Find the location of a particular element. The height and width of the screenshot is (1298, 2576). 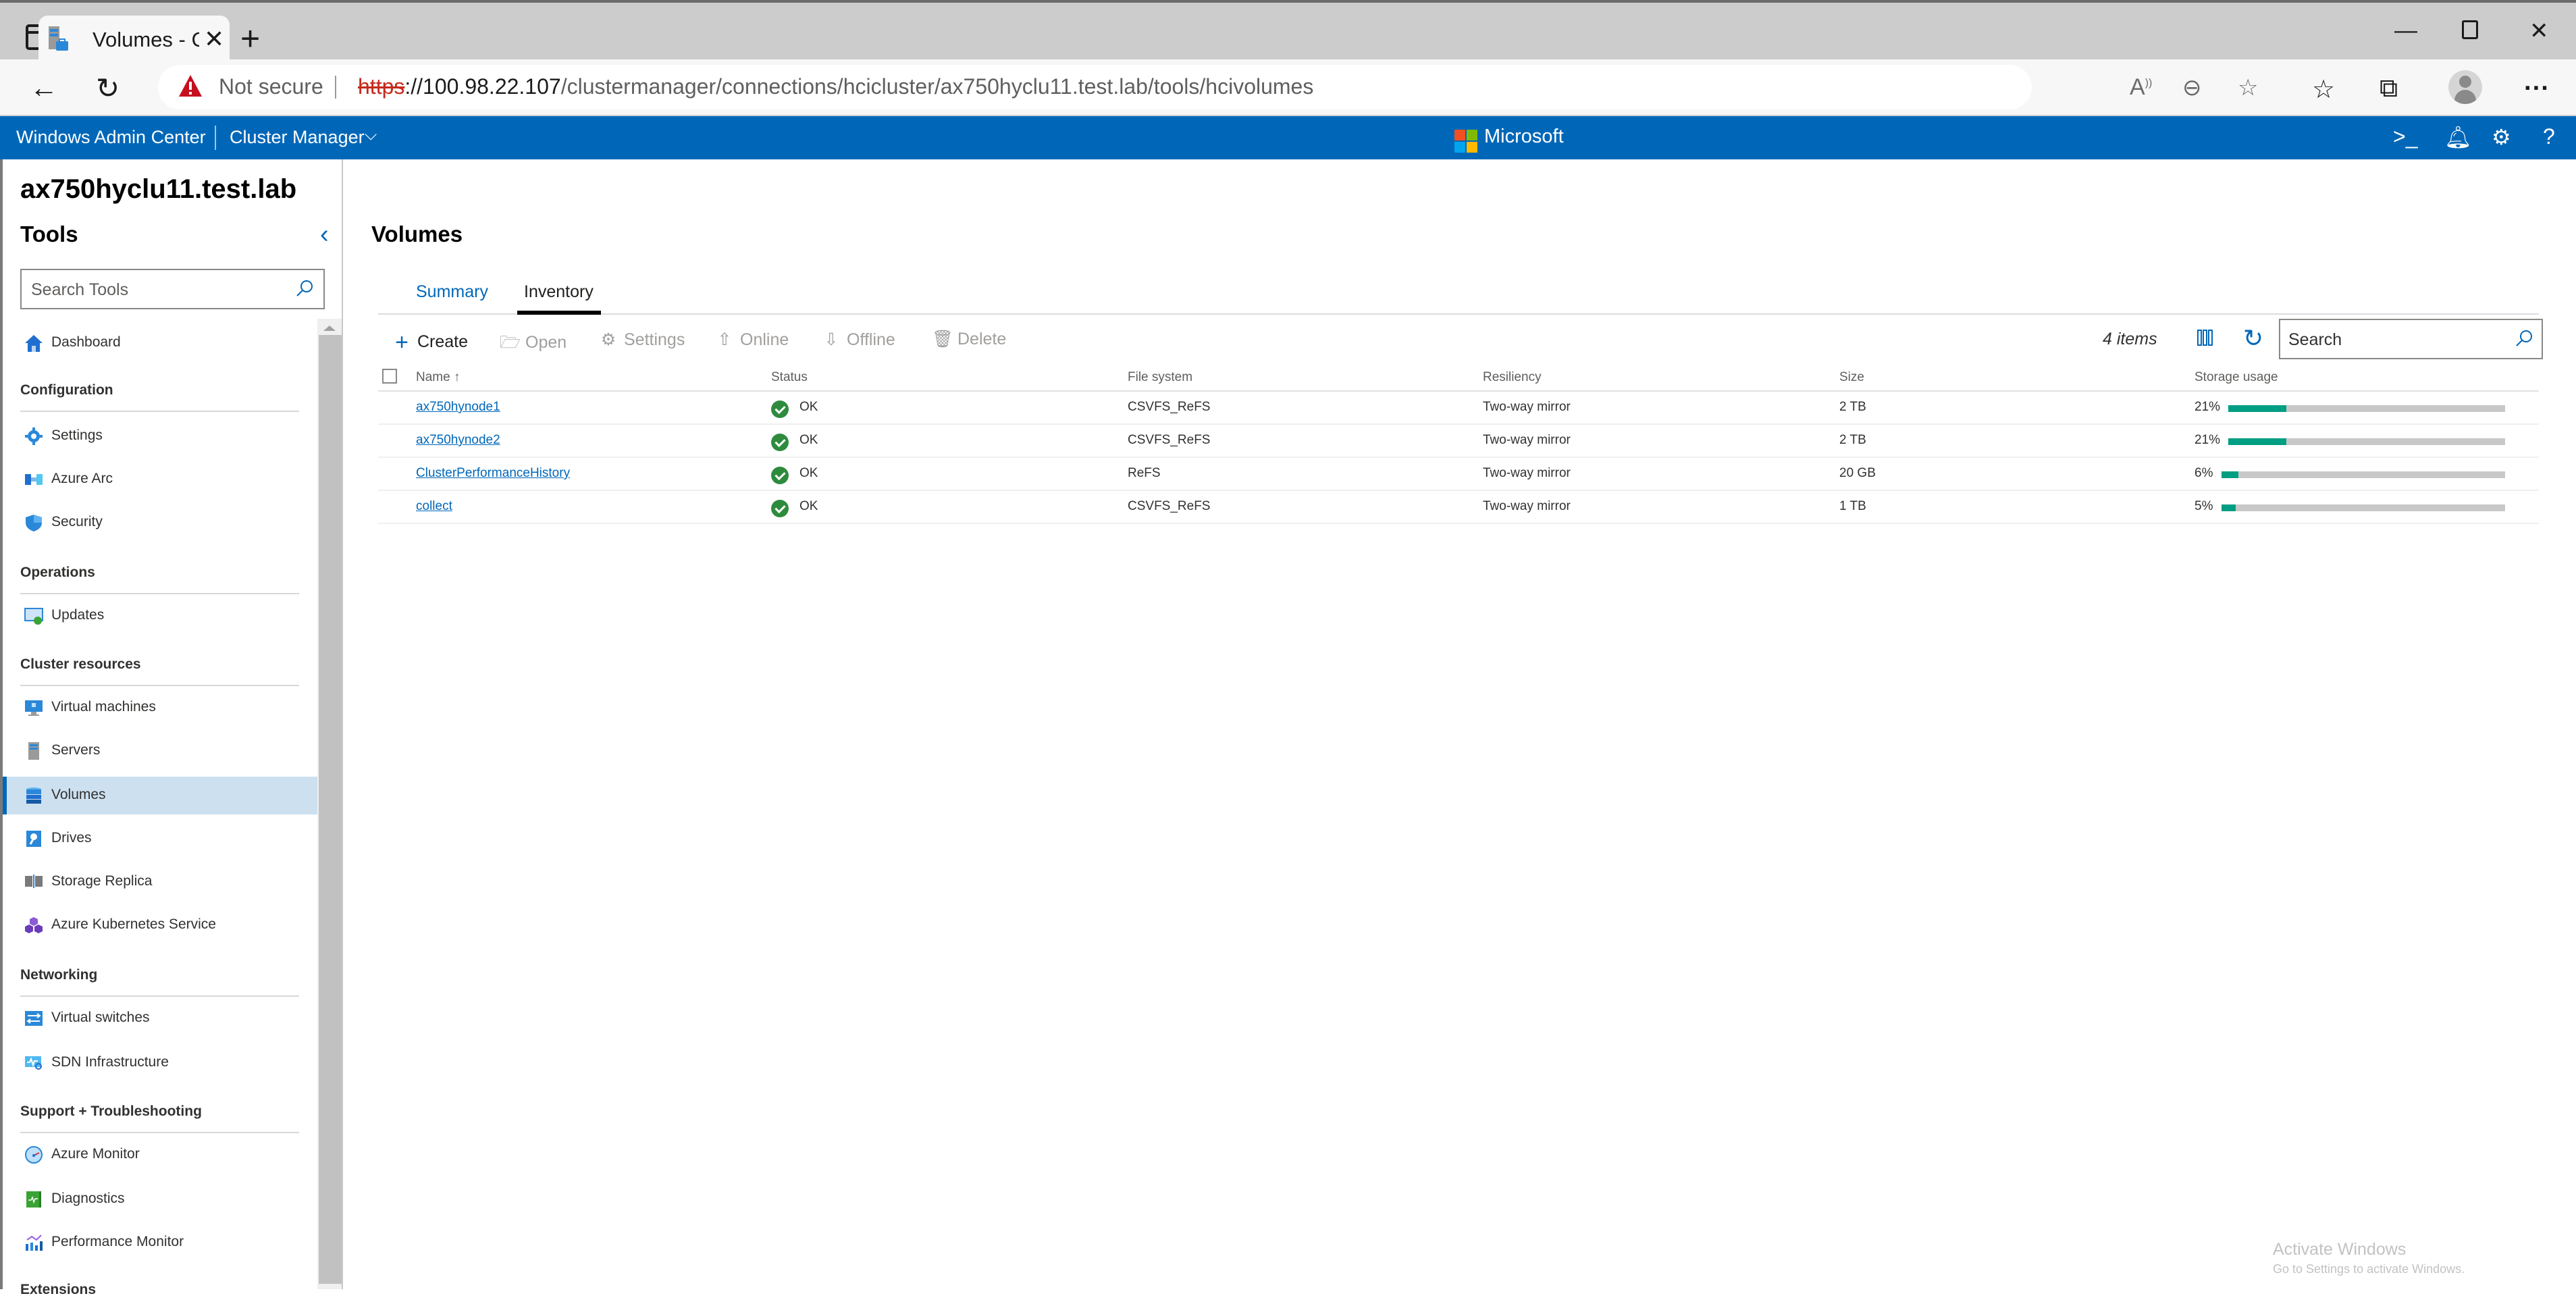

sidebar-item-diagnostics: Diagnostics is located at coordinates (160, 1199).